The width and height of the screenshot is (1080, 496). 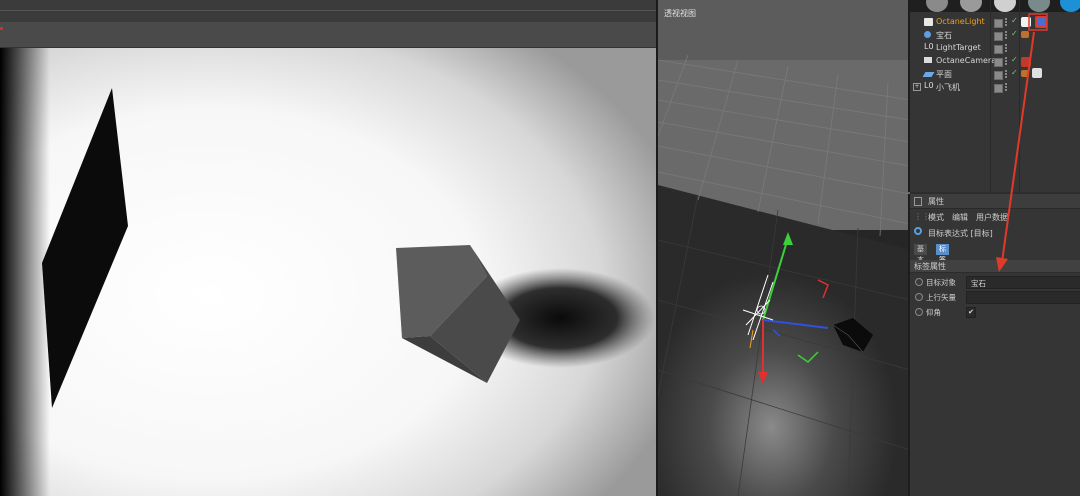 I want to click on plane-icon, so click(x=928, y=74).